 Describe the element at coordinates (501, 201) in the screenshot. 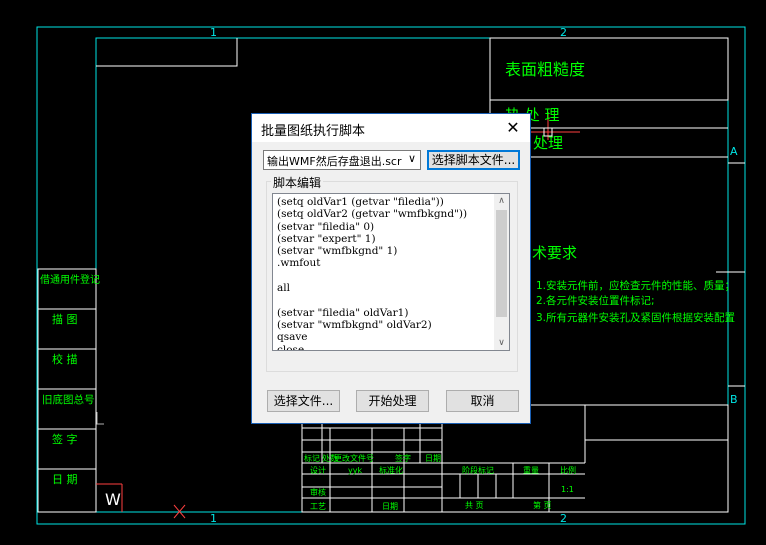

I see `scroll-up-icon: ∧` at that location.